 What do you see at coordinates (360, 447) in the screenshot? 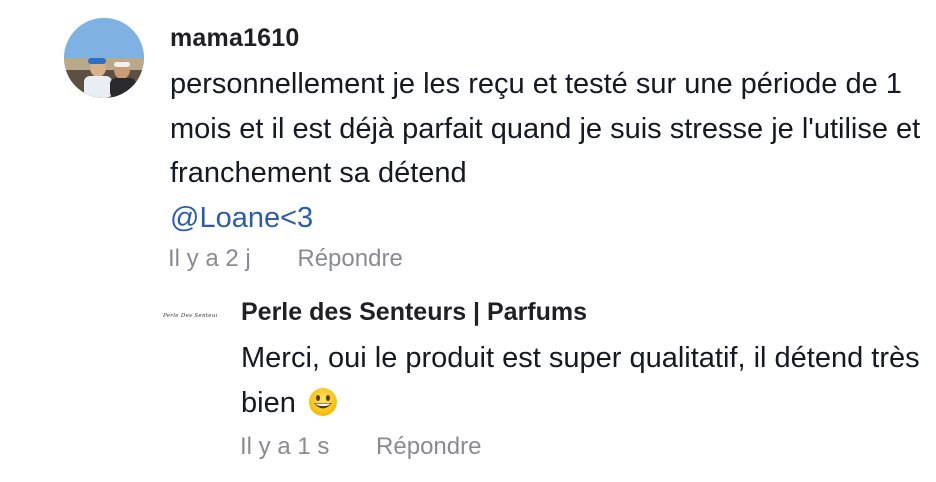
I see `reply-meta: Il y a 1 s Répondre` at bounding box center [360, 447].